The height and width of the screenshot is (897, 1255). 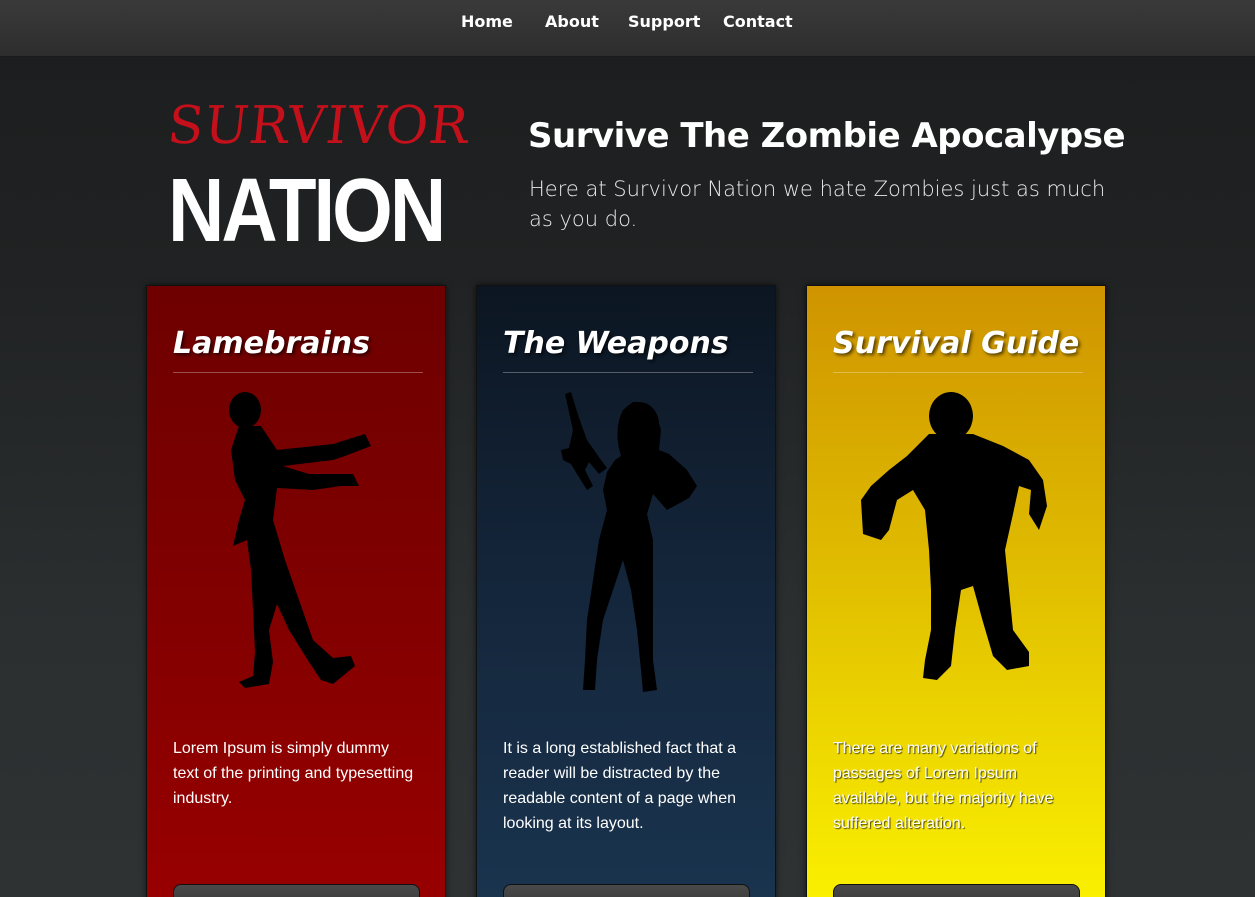 What do you see at coordinates (956, 343) in the screenshot?
I see `card-title: Survival Guide` at bounding box center [956, 343].